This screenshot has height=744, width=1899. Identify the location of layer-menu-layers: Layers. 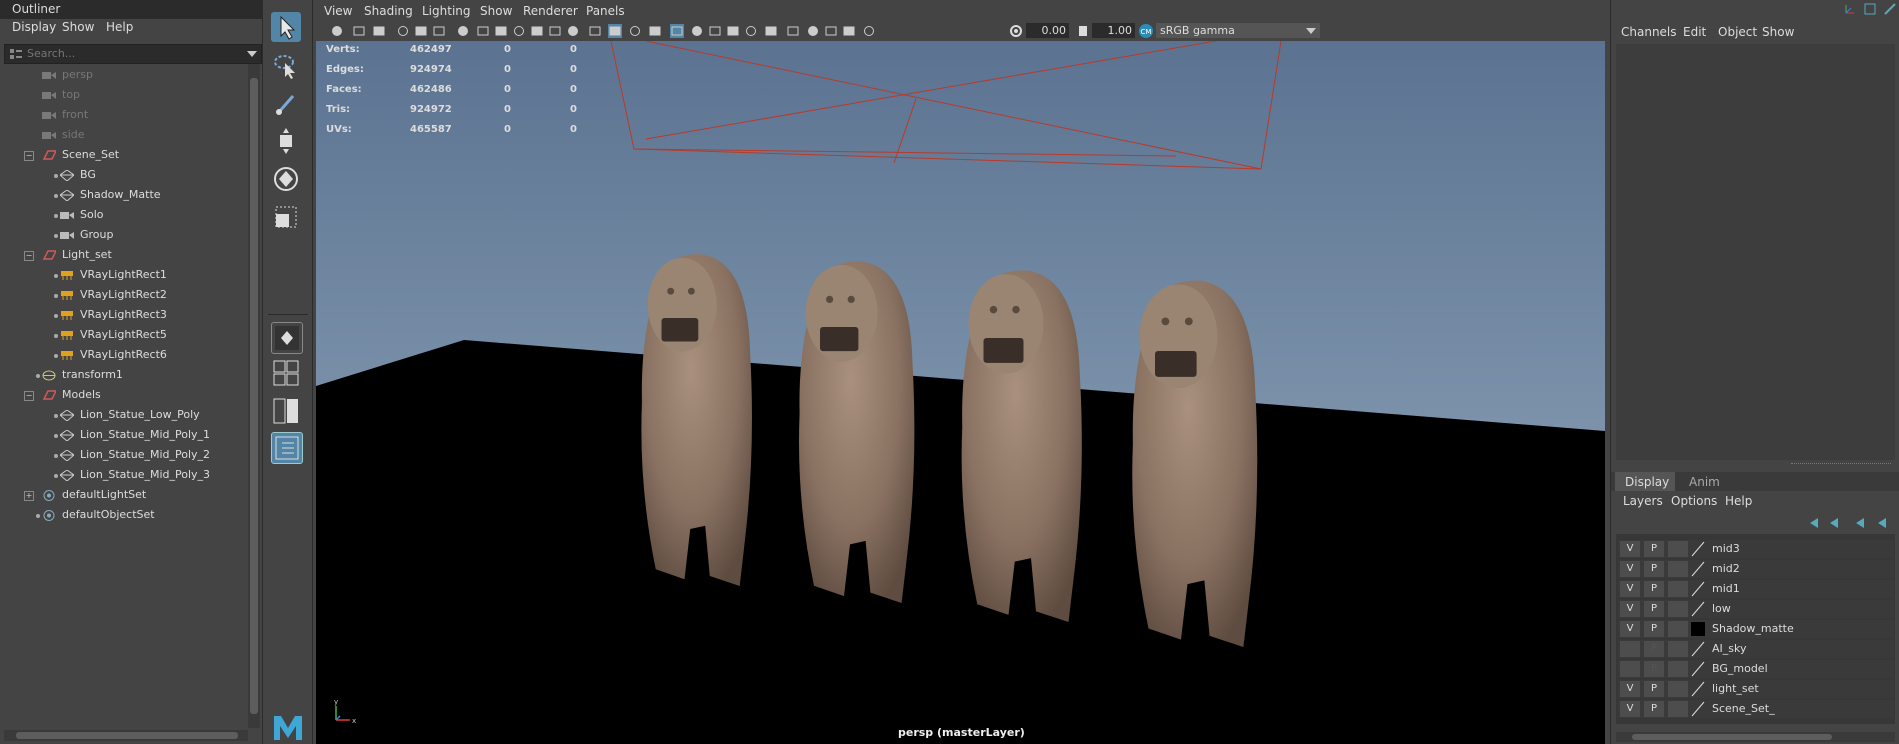
(1643, 501).